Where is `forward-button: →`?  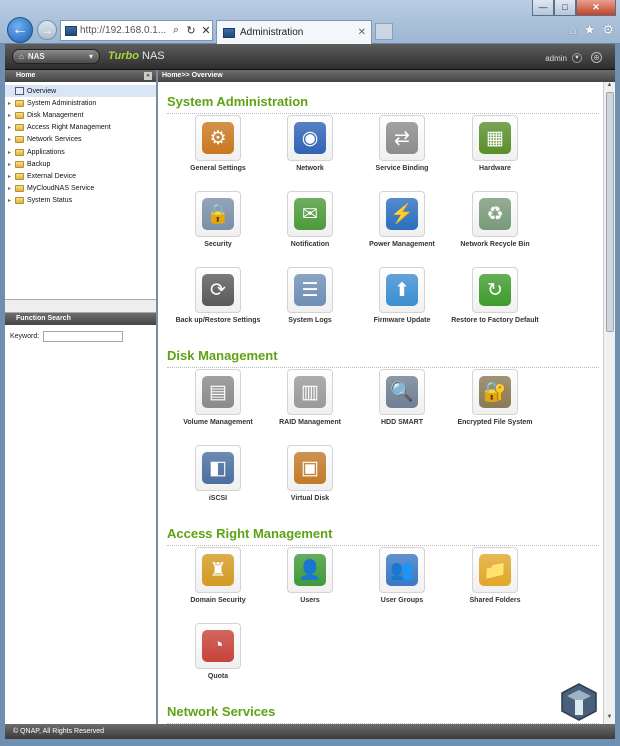
forward-button: → is located at coordinates (47, 30).